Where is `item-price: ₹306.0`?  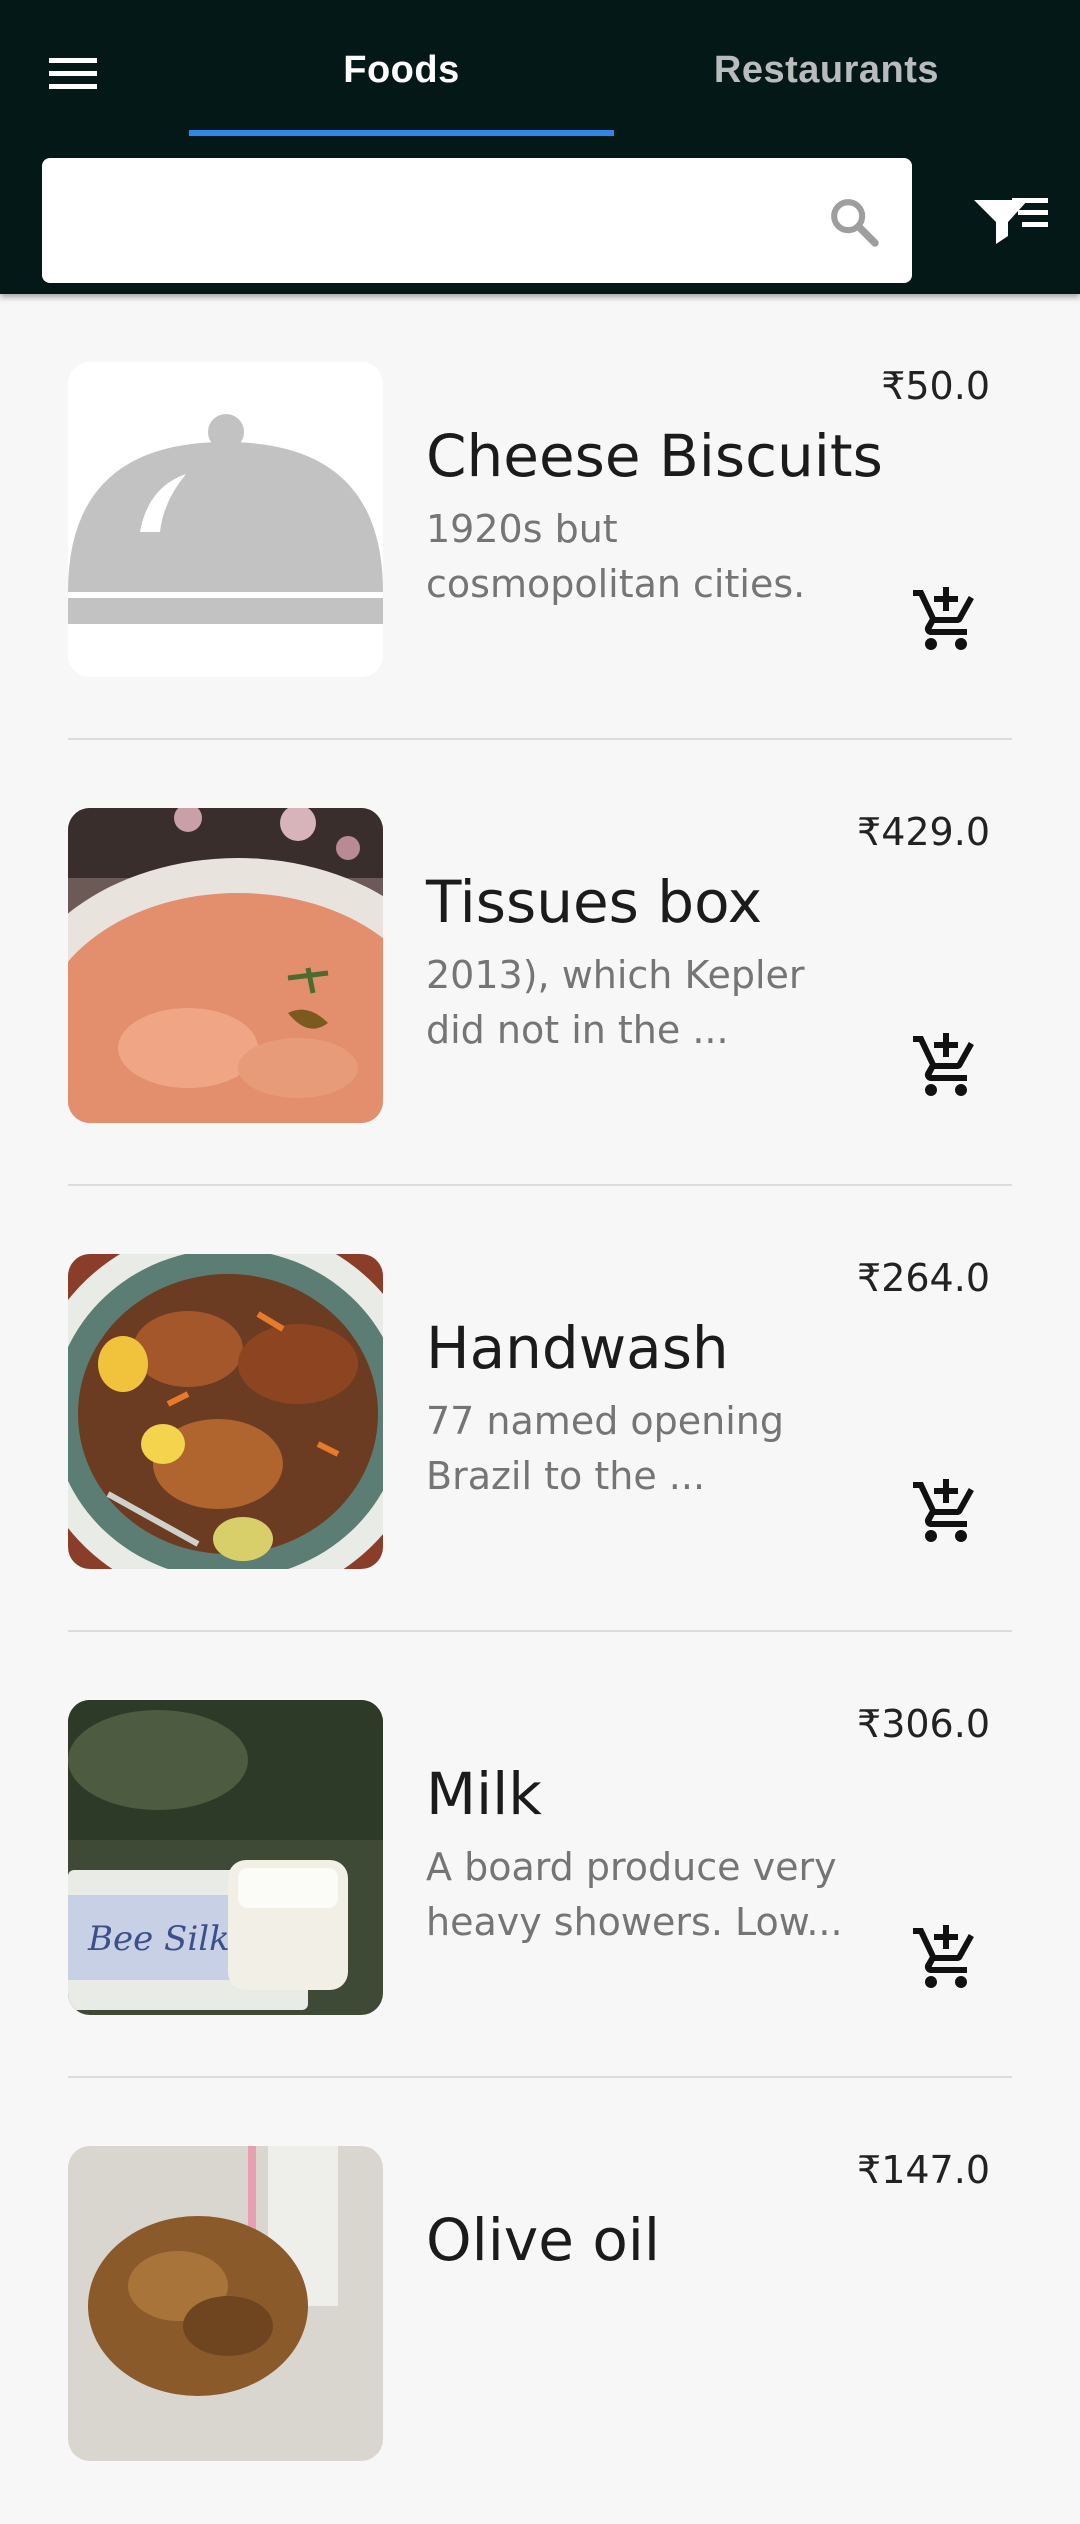 item-price: ₹306.0 is located at coordinates (923, 1724).